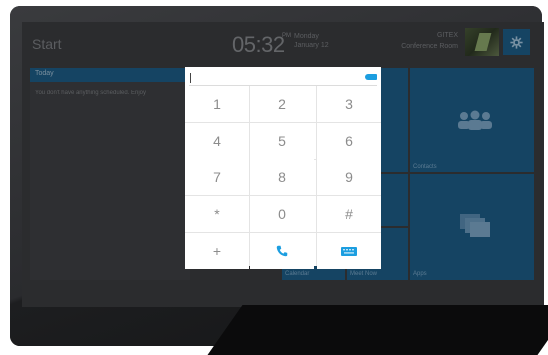 This screenshot has width=548, height=355. I want to click on keyboard-button, so click(349, 251).